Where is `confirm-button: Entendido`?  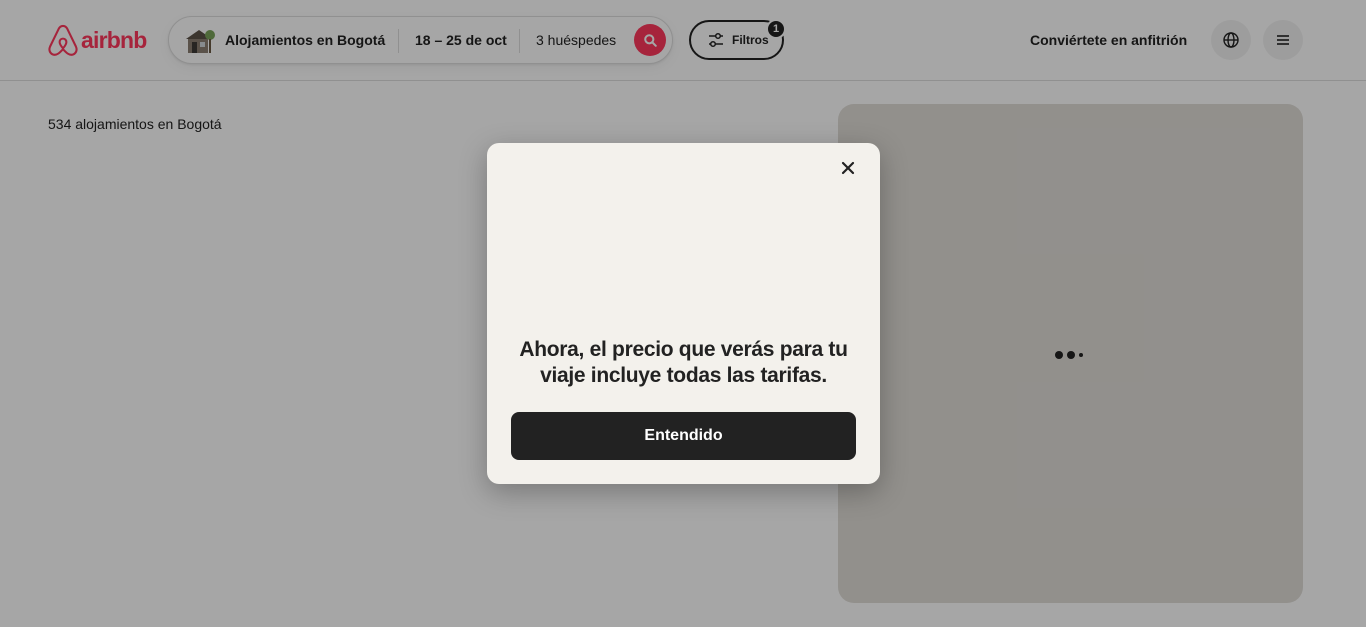 confirm-button: Entendido is located at coordinates (683, 436).